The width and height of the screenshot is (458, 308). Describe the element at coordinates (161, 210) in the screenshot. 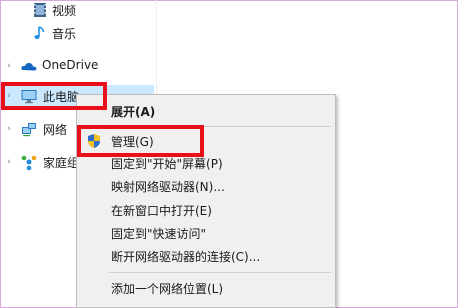

I see `menu-label-open-new-window: 在新窗口中打开(E)` at that location.